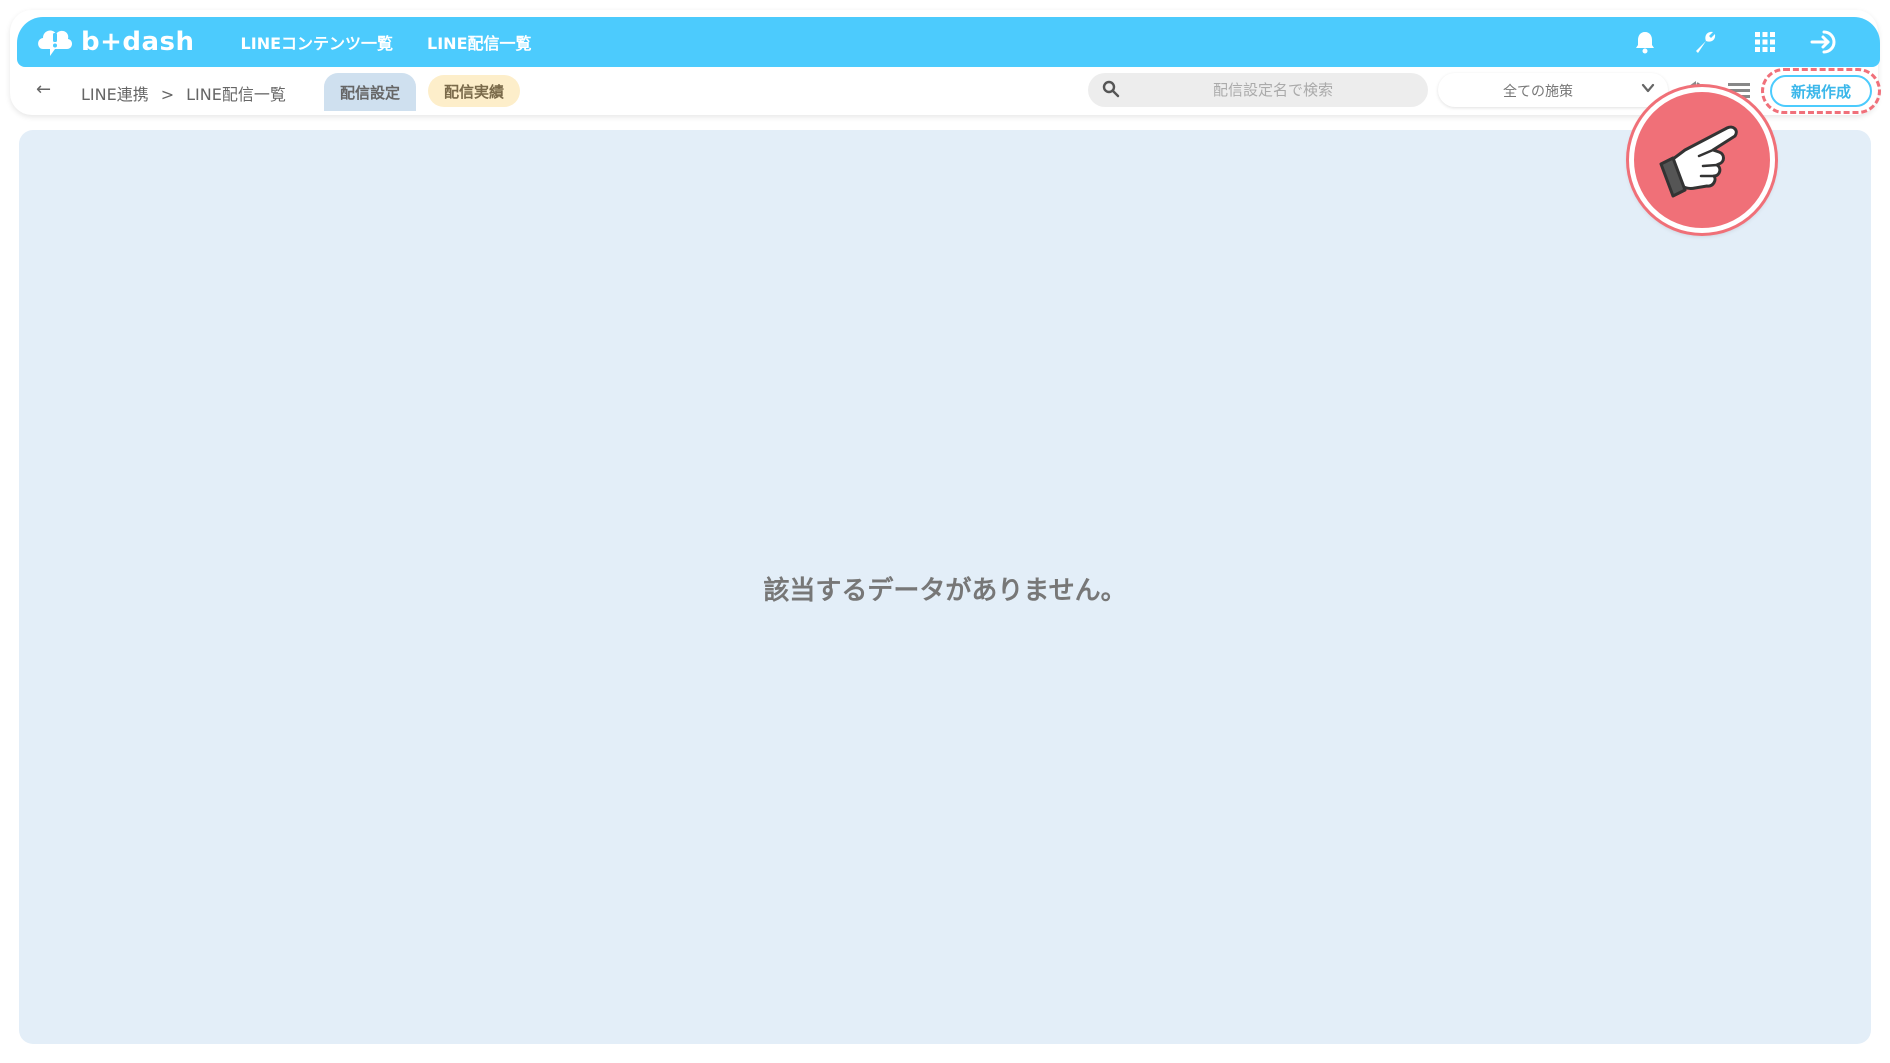  Describe the element at coordinates (948, 42) in the screenshot. I see `top-navigation-bar: b+dash LINEコンテンツ一覧 LINE配信一覧` at that location.